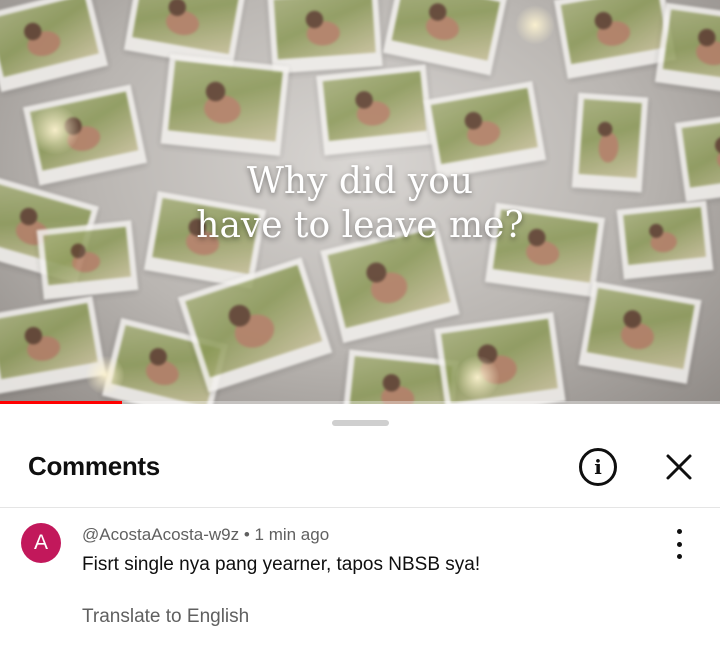 This screenshot has height=666, width=720. Describe the element at coordinates (94, 466) in the screenshot. I see `comments-title: Comments` at that location.